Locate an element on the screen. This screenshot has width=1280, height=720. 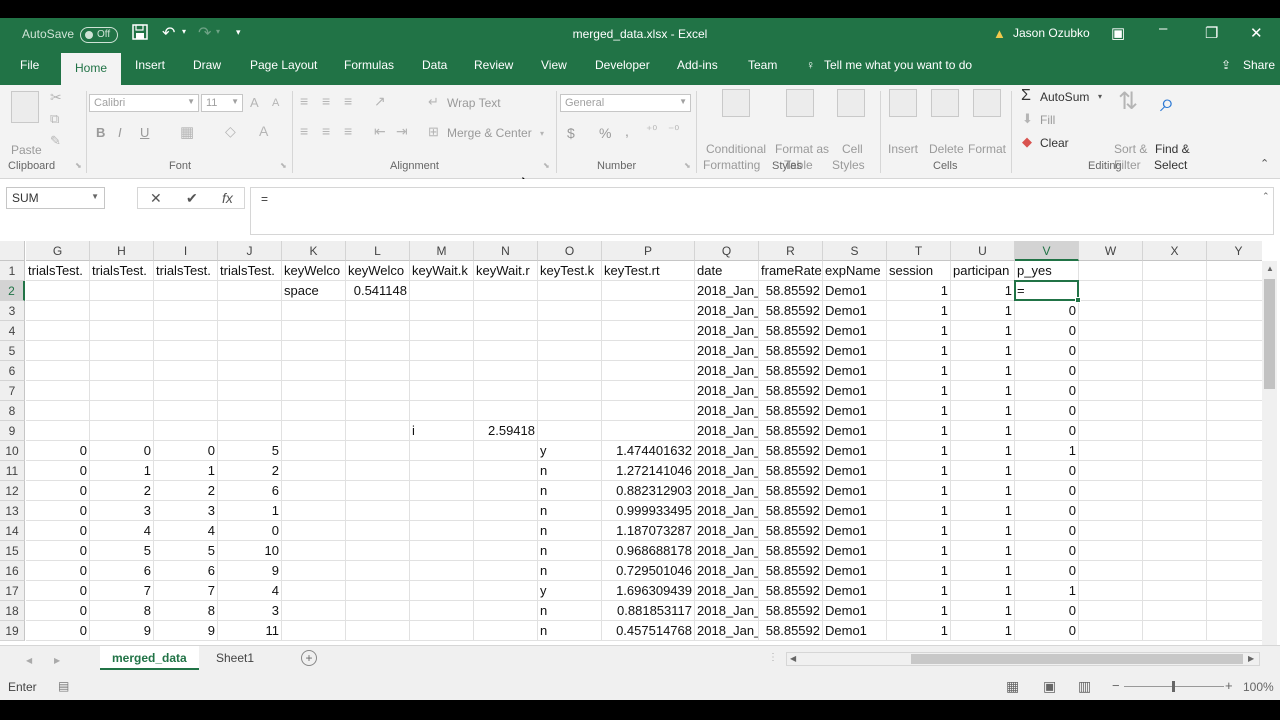
cell-o10: y is located at coordinates (570, 451).